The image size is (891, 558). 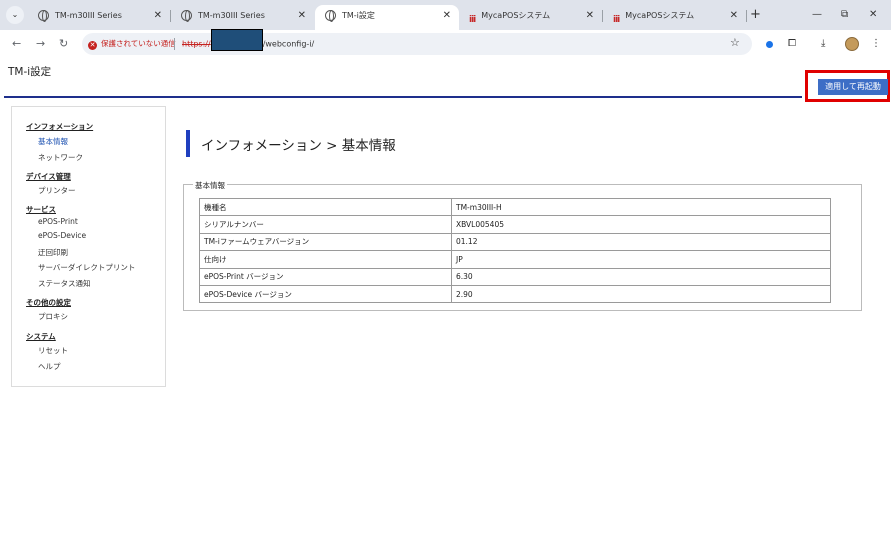 I want to click on sidebar-item-server-direct-print: サーバーダイレクトプリント, so click(x=86, y=267).